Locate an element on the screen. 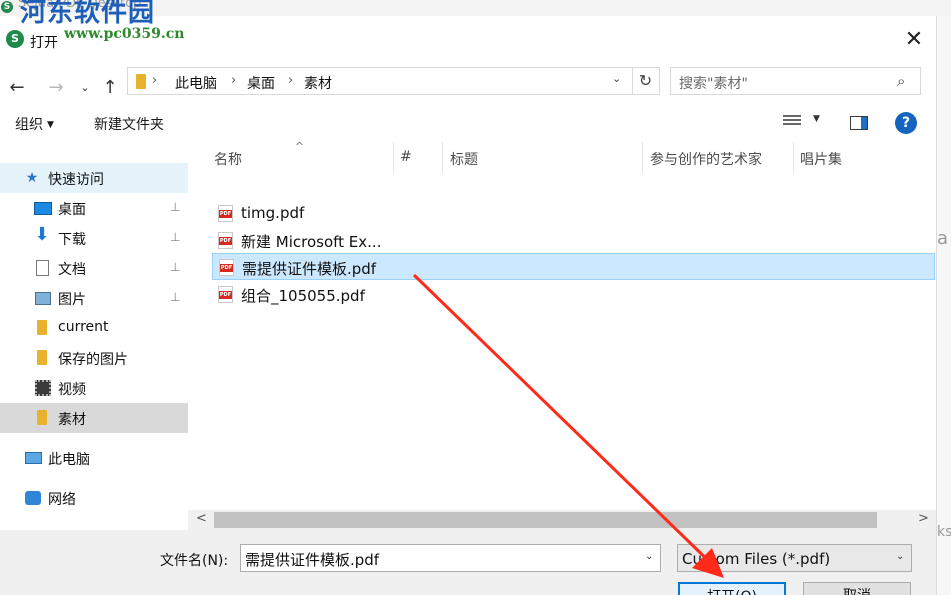  sidebar-item-desktop: 桌面 ⊥ is located at coordinates (94, 208).